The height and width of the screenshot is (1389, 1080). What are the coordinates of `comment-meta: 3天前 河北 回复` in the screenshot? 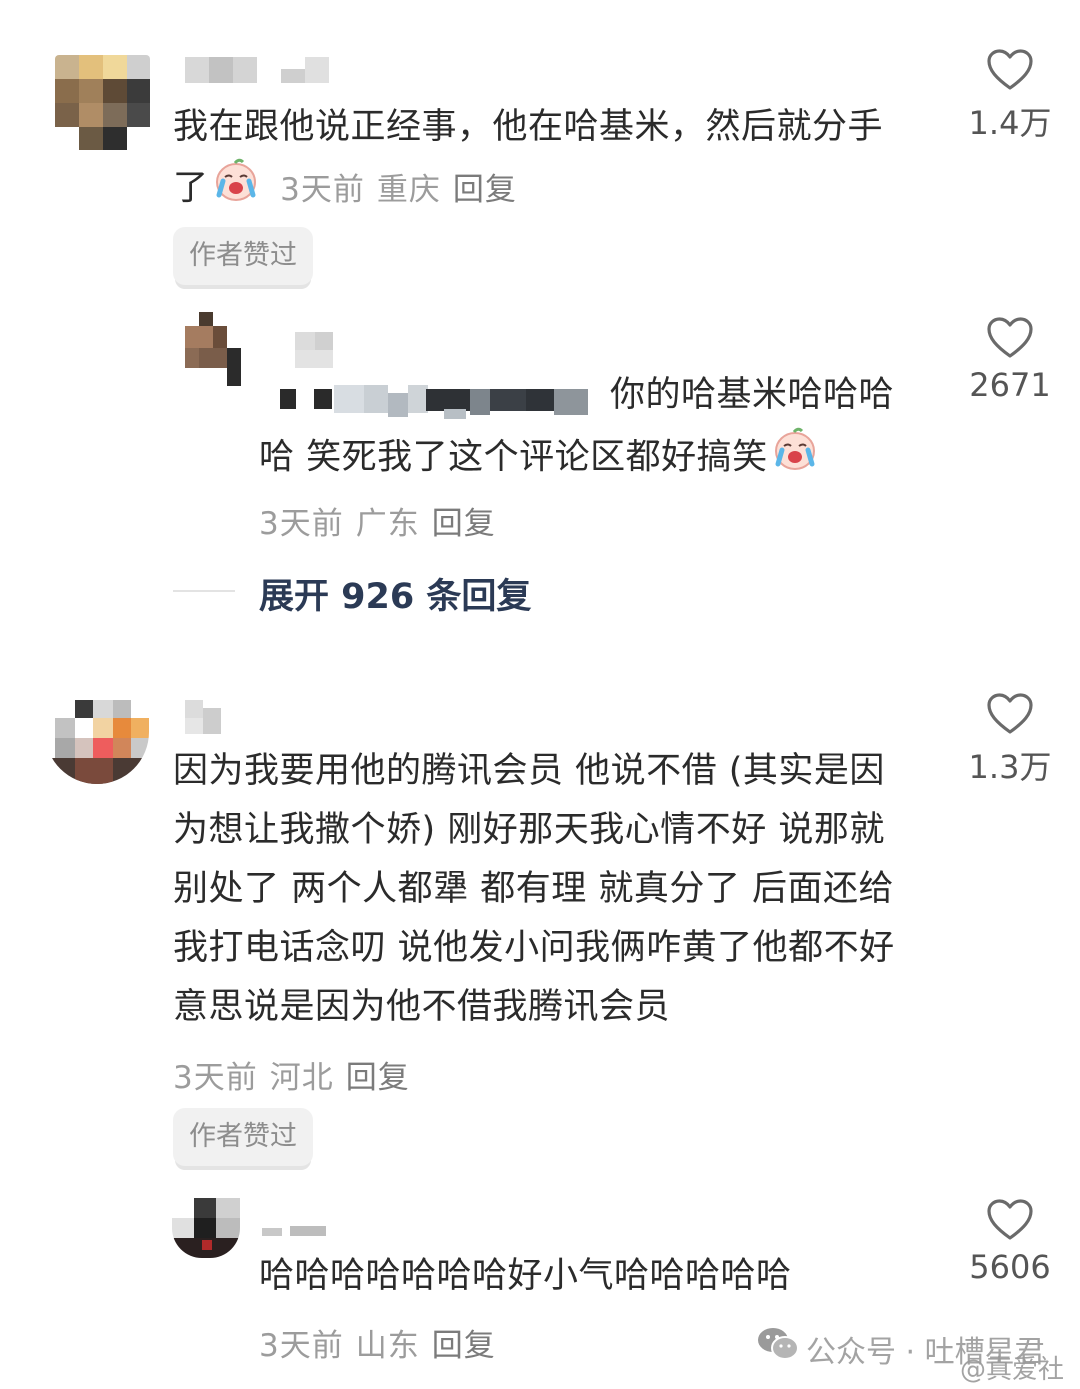 It's located at (291, 1074).